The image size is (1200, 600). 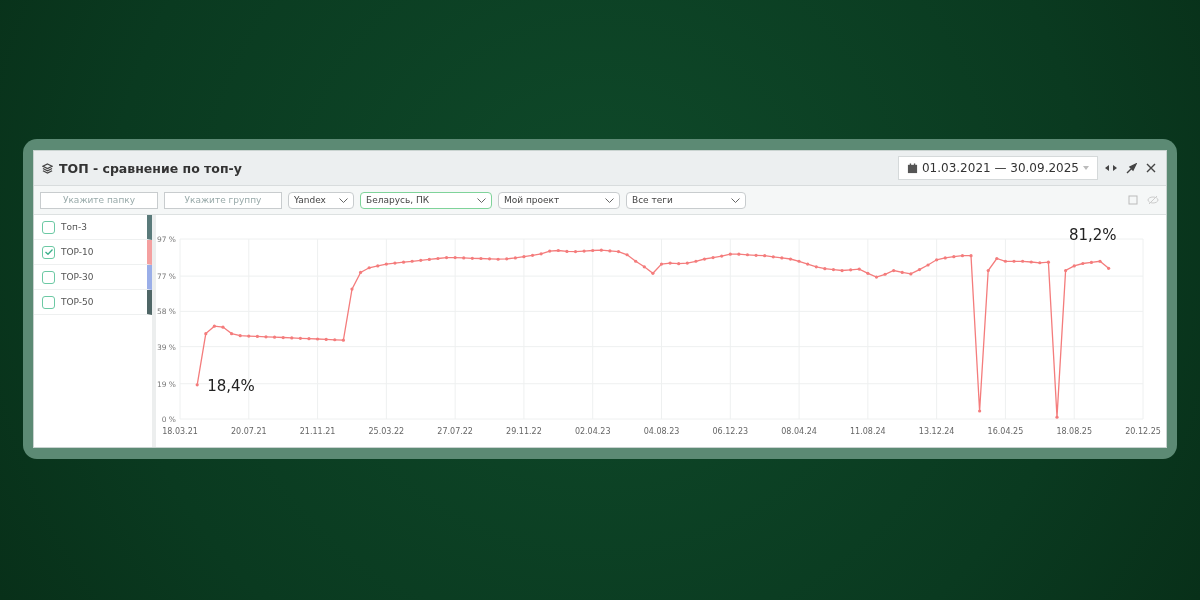 What do you see at coordinates (99, 200) in the screenshot?
I see `filter-field: Укажите папку` at bounding box center [99, 200].